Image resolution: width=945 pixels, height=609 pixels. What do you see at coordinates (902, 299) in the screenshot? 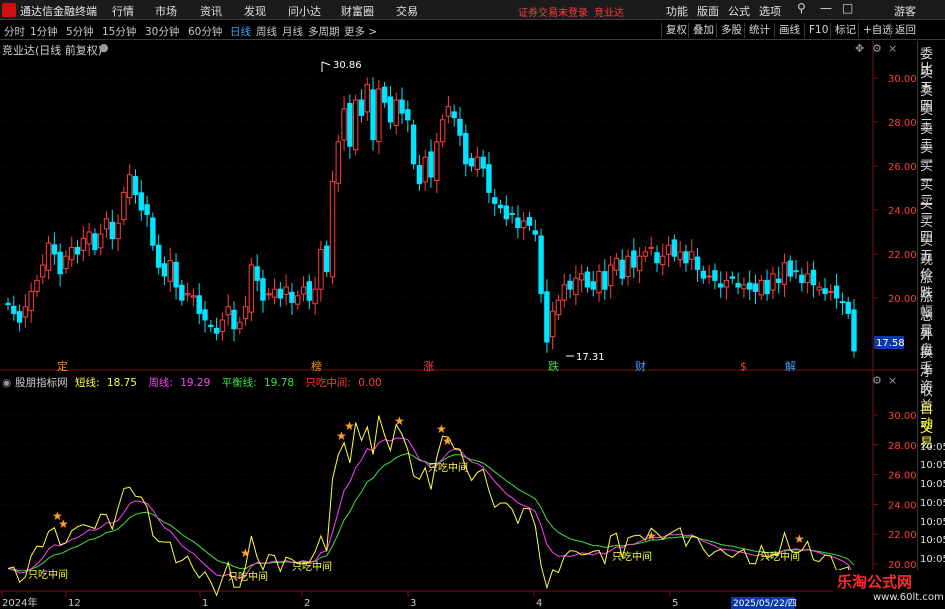
I see `y-tick-label: 20.00` at bounding box center [902, 299].